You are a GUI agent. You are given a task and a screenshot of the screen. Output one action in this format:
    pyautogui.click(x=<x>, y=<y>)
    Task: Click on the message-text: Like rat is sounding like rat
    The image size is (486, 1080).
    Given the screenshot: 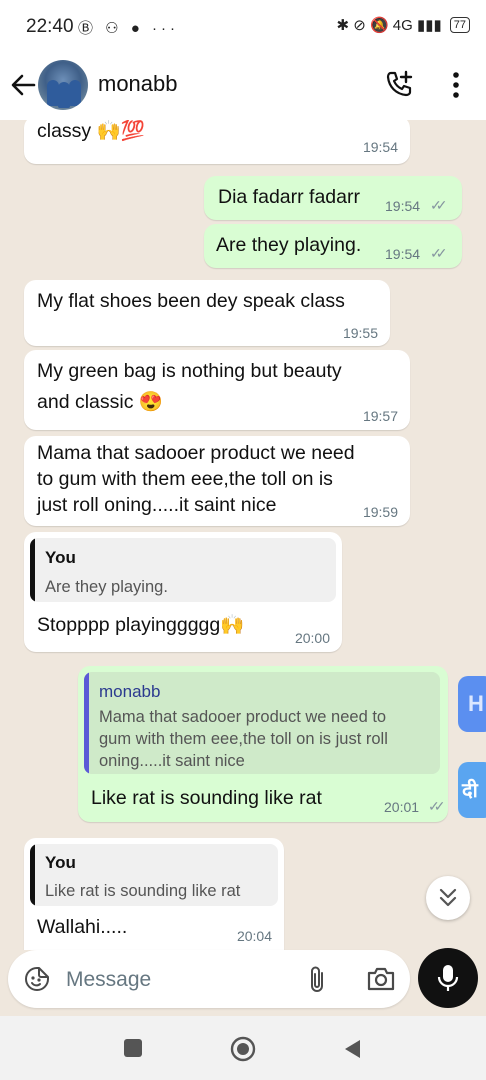 What is the action you would take?
    pyautogui.click(x=206, y=798)
    